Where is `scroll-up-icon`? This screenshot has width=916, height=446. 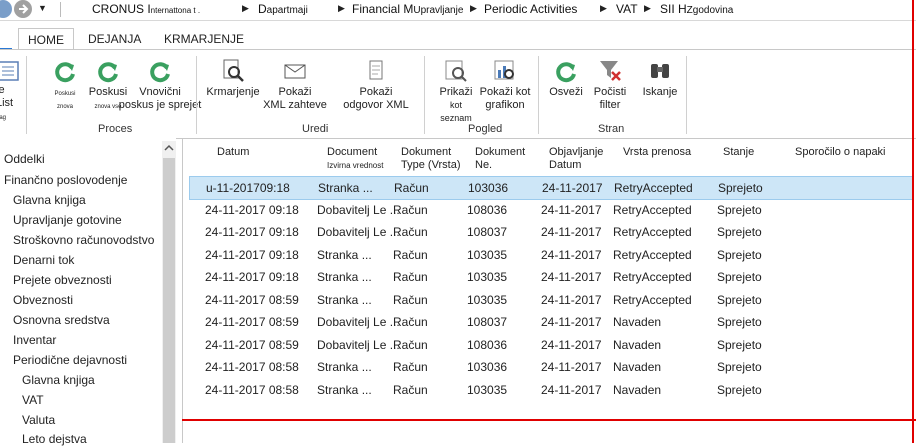 scroll-up-icon is located at coordinates (169, 148).